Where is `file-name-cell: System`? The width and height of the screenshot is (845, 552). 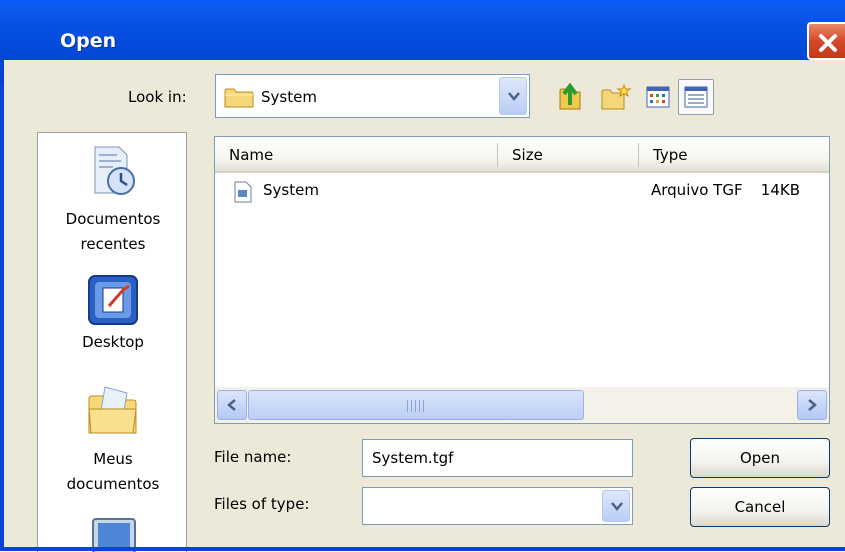 file-name-cell: System is located at coordinates (291, 190).